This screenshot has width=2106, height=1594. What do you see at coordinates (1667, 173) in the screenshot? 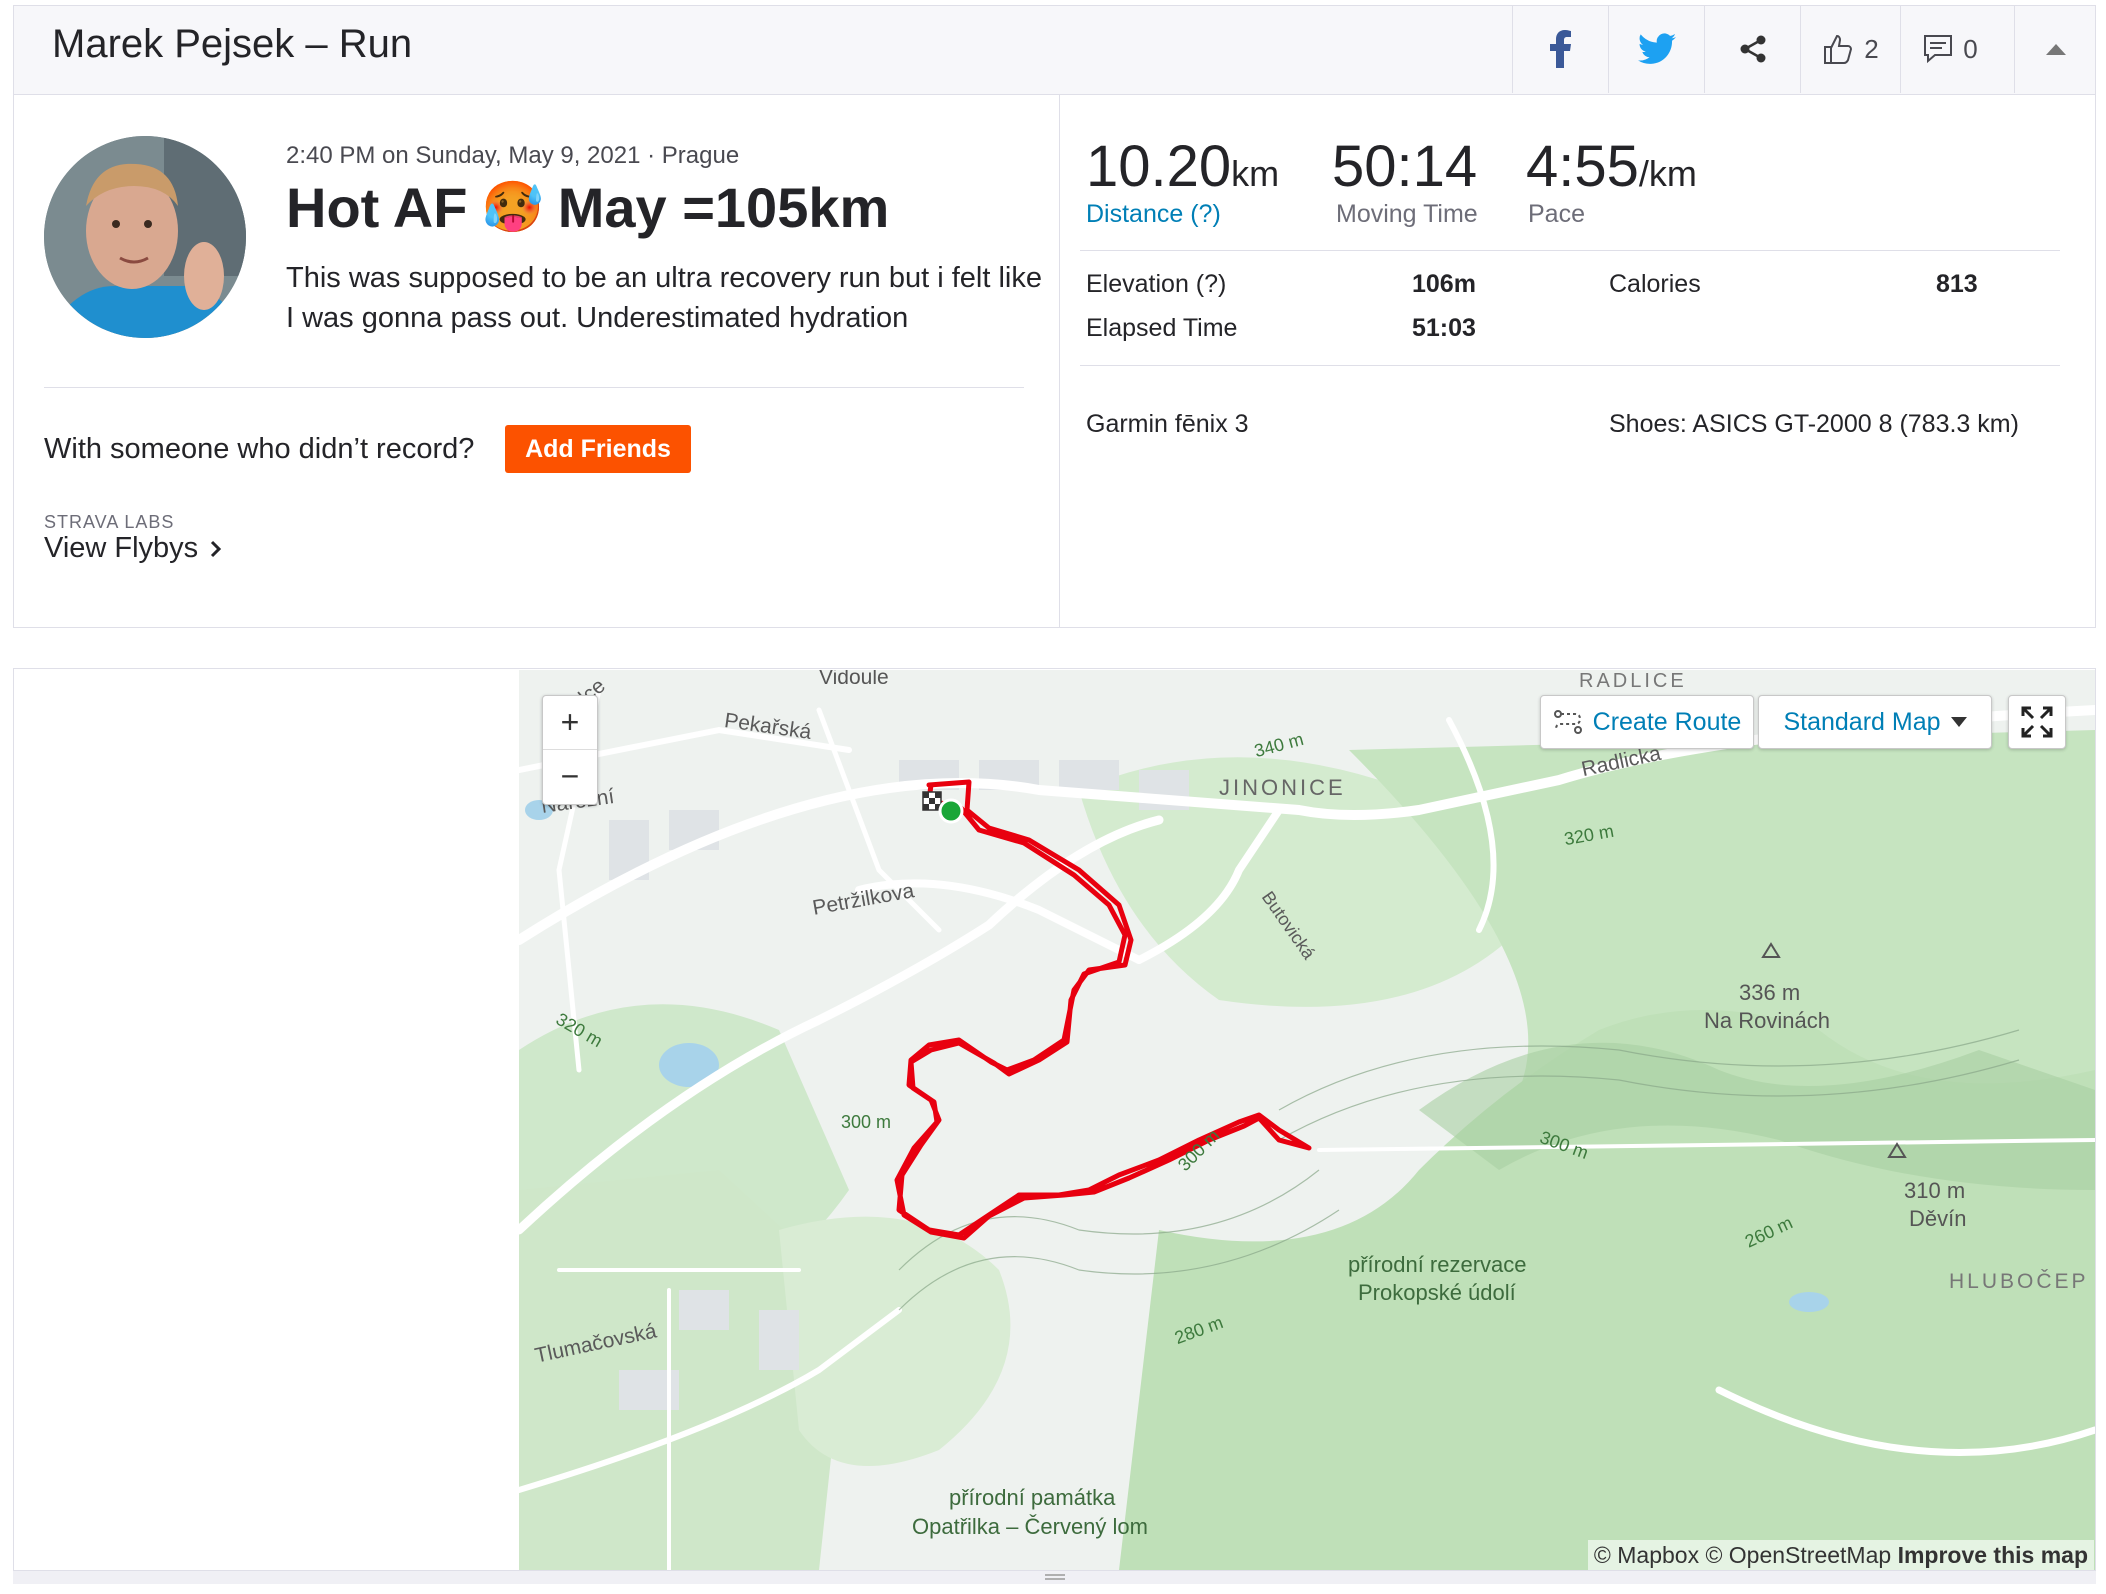
I see `pace-unit: /km` at bounding box center [1667, 173].